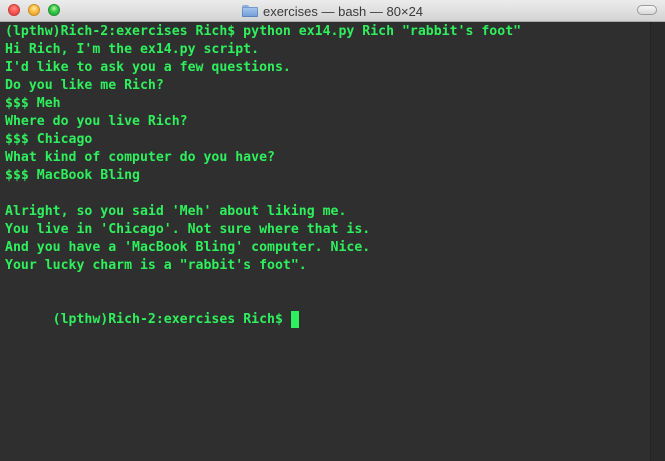 Image resolution: width=665 pixels, height=461 pixels. What do you see at coordinates (72, 175) in the screenshot?
I see `terminal-line: $$$ MacBook Bling` at bounding box center [72, 175].